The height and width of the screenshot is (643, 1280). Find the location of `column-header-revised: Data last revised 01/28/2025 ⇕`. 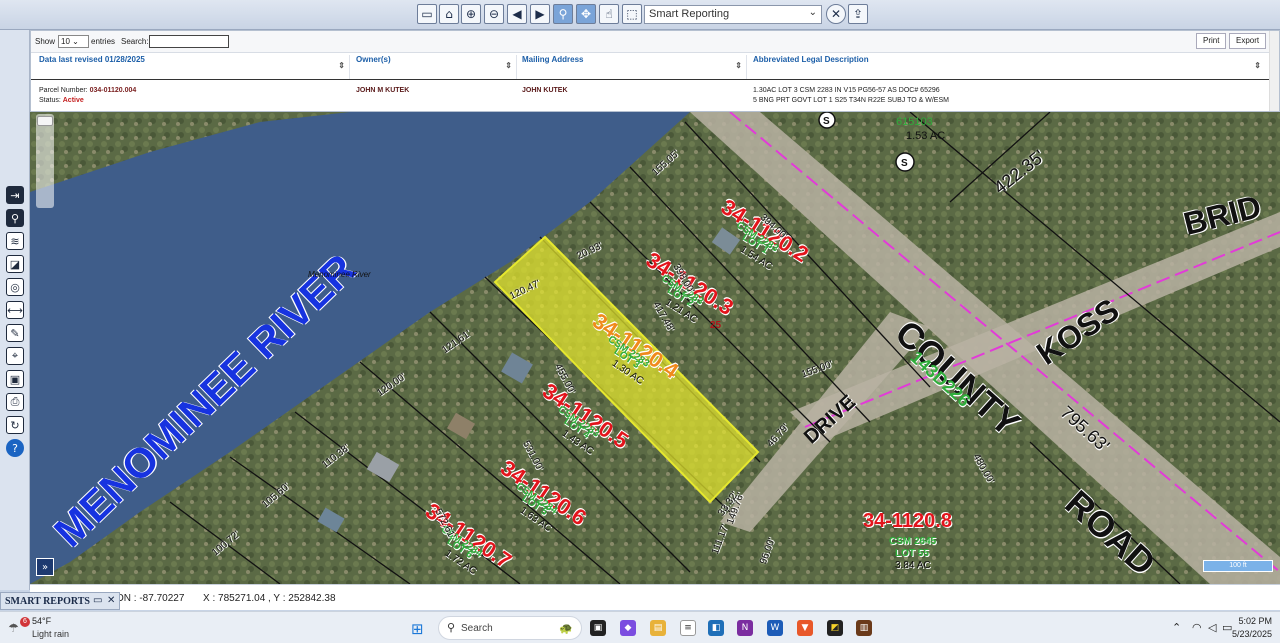

column-header-revised: Data last revised 01/28/2025 ⇕ is located at coordinates (194, 67).